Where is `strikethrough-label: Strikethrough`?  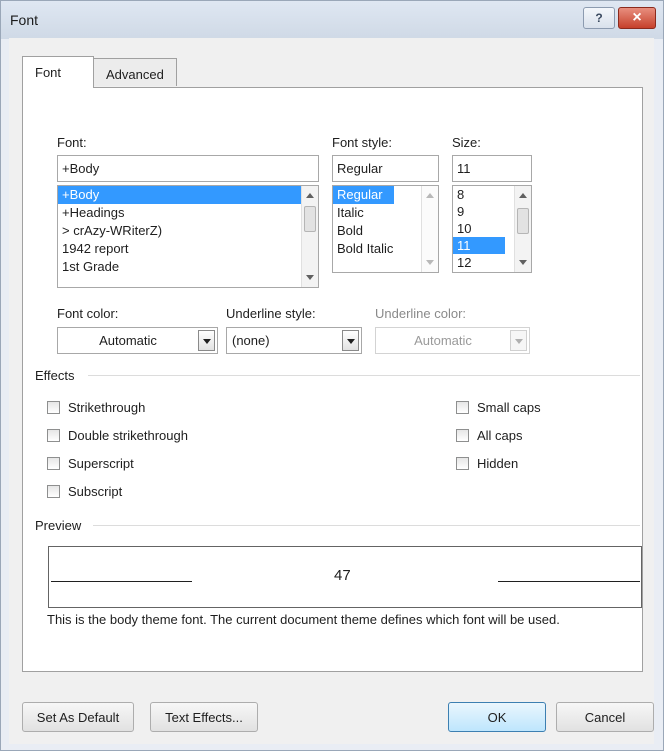
strikethrough-label: Strikethrough is located at coordinates (107, 407).